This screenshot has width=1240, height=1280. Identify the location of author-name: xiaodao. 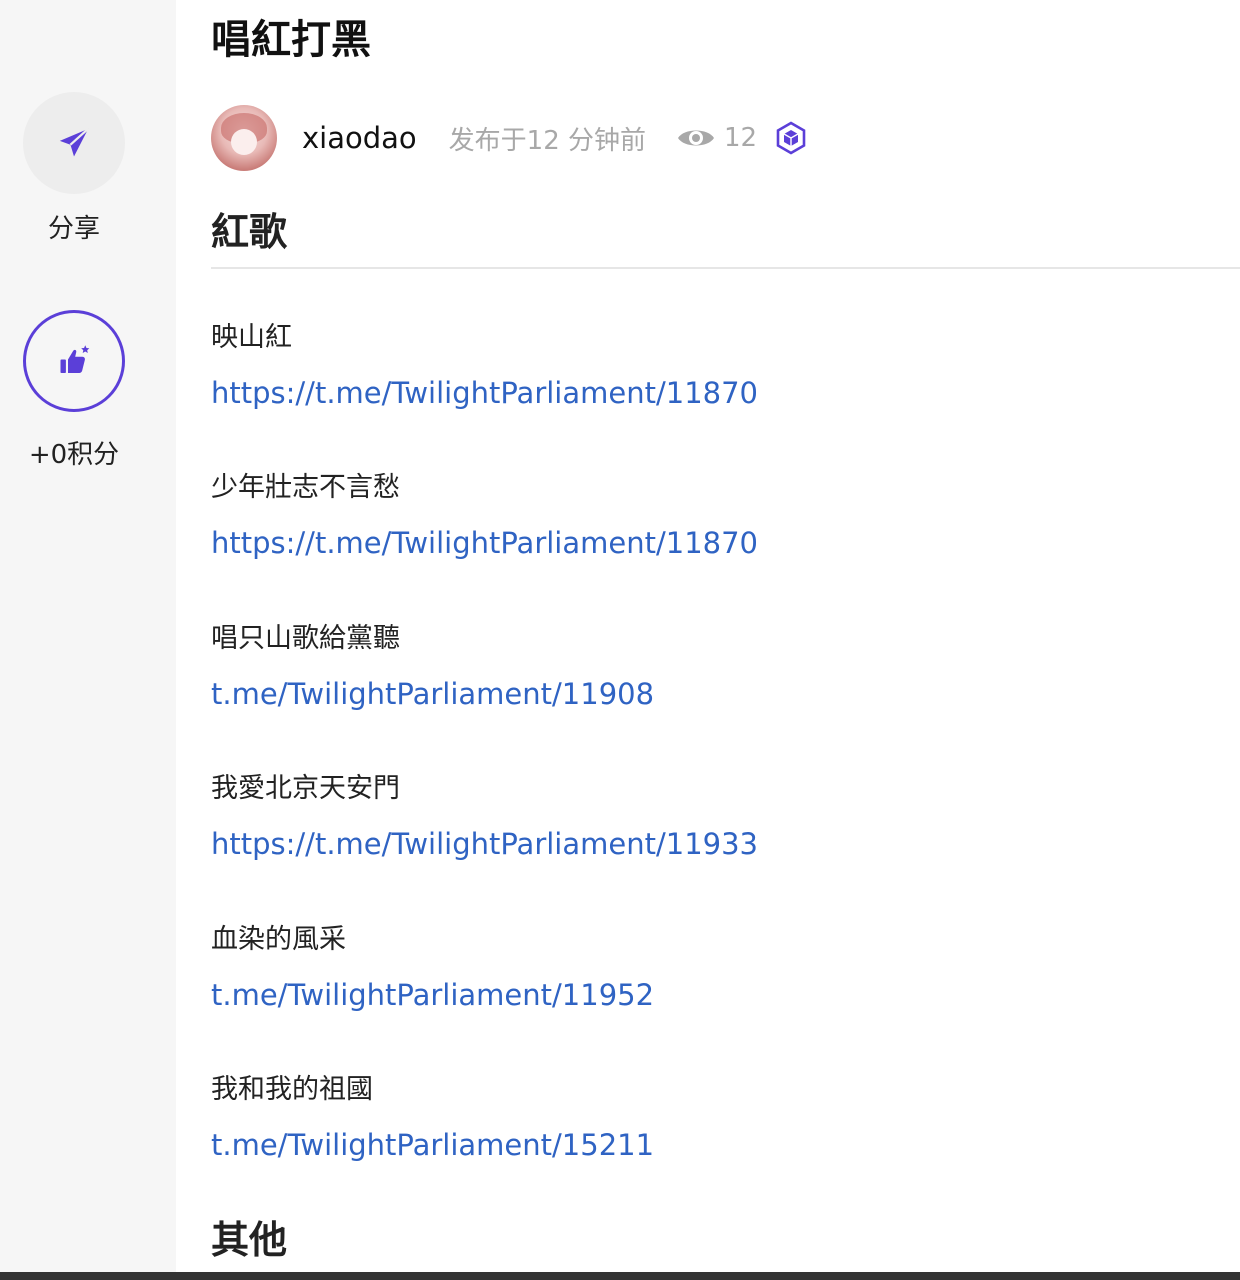
(359, 138).